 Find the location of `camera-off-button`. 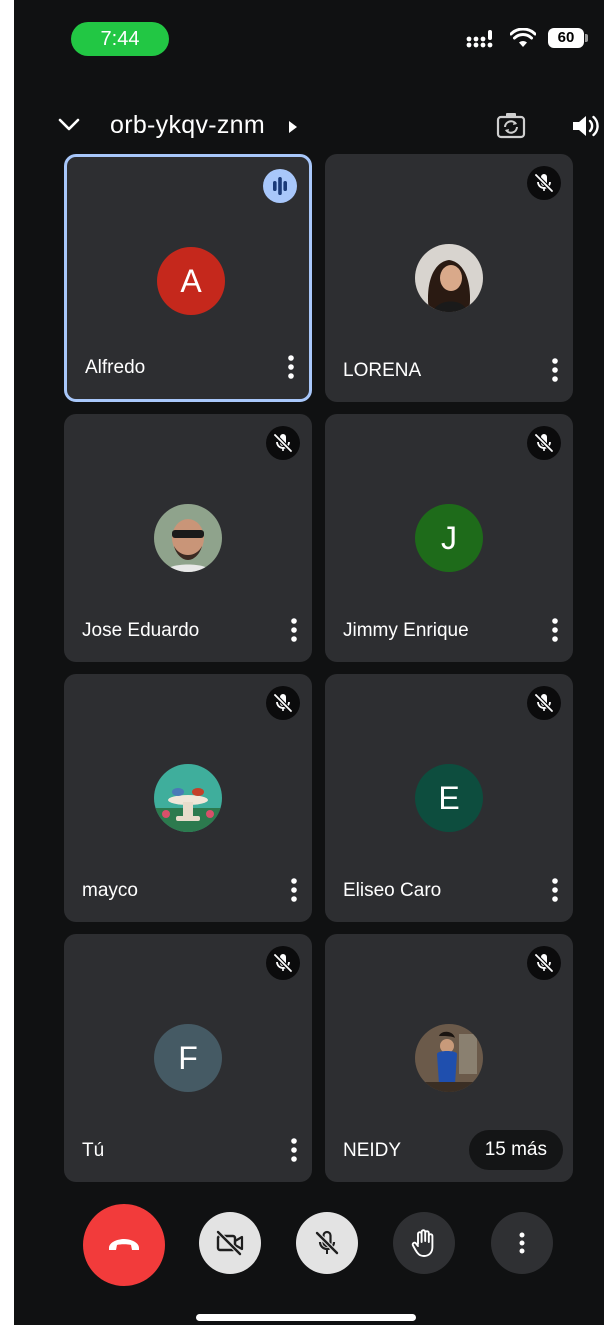

camera-off-button is located at coordinates (230, 1243).